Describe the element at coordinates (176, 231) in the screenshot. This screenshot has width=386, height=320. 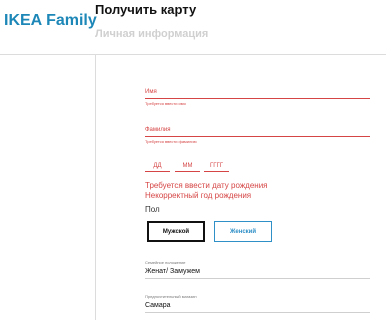
I see `gender-male-button: Мужской` at that location.